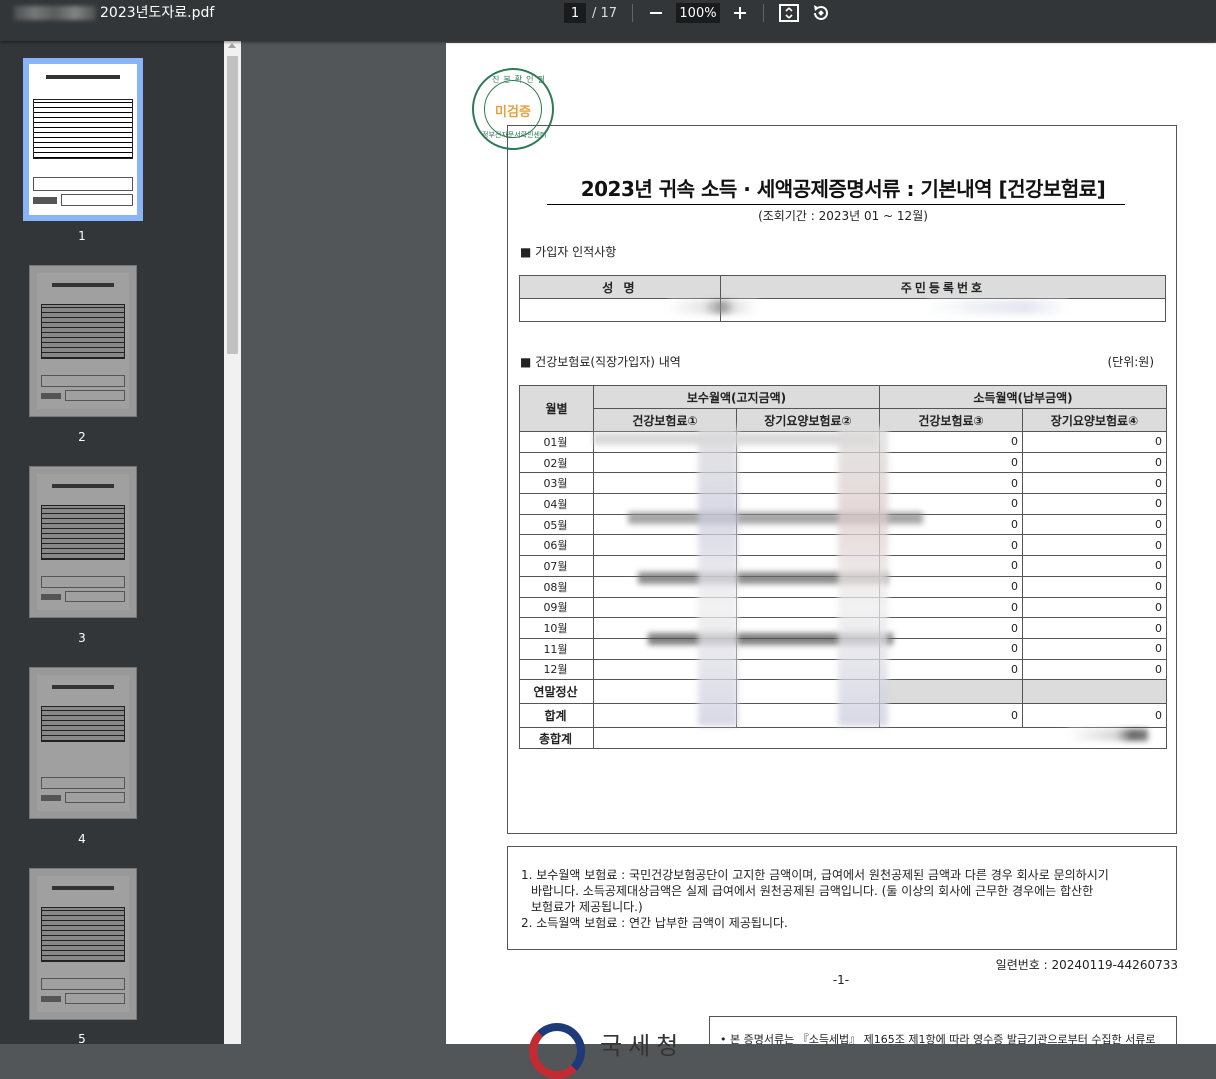 The width and height of the screenshot is (1216, 1079). Describe the element at coordinates (82, 638) in the screenshot. I see `thumbnail-label: 3` at that location.